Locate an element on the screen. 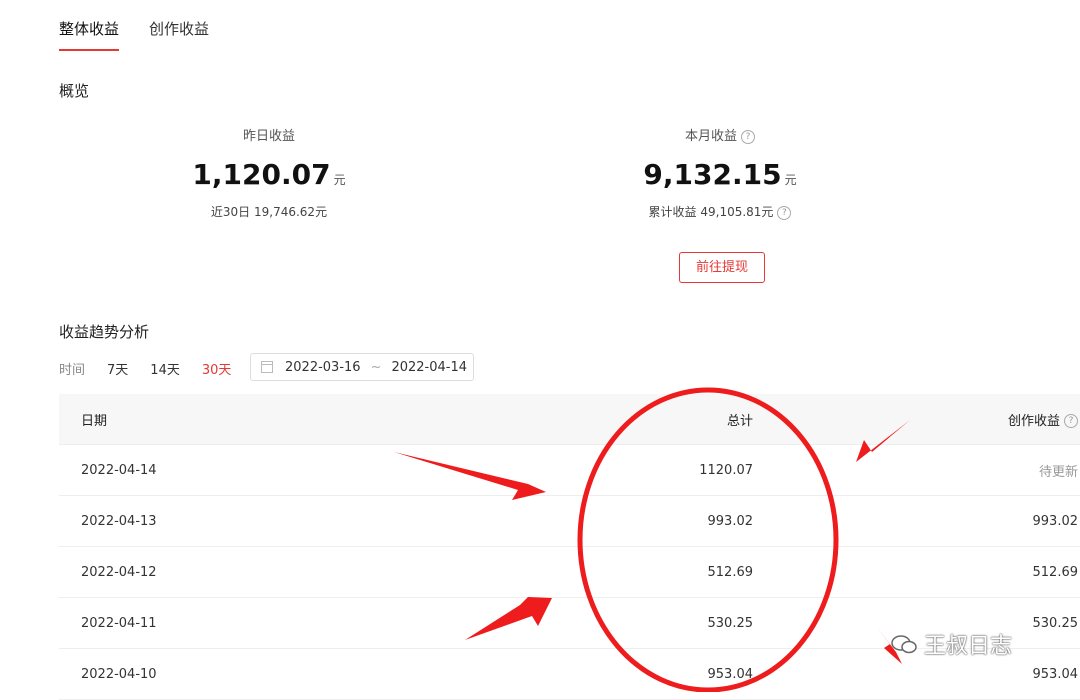 This screenshot has height=700, width=1080. row-total: 993.02 is located at coordinates (730, 521).